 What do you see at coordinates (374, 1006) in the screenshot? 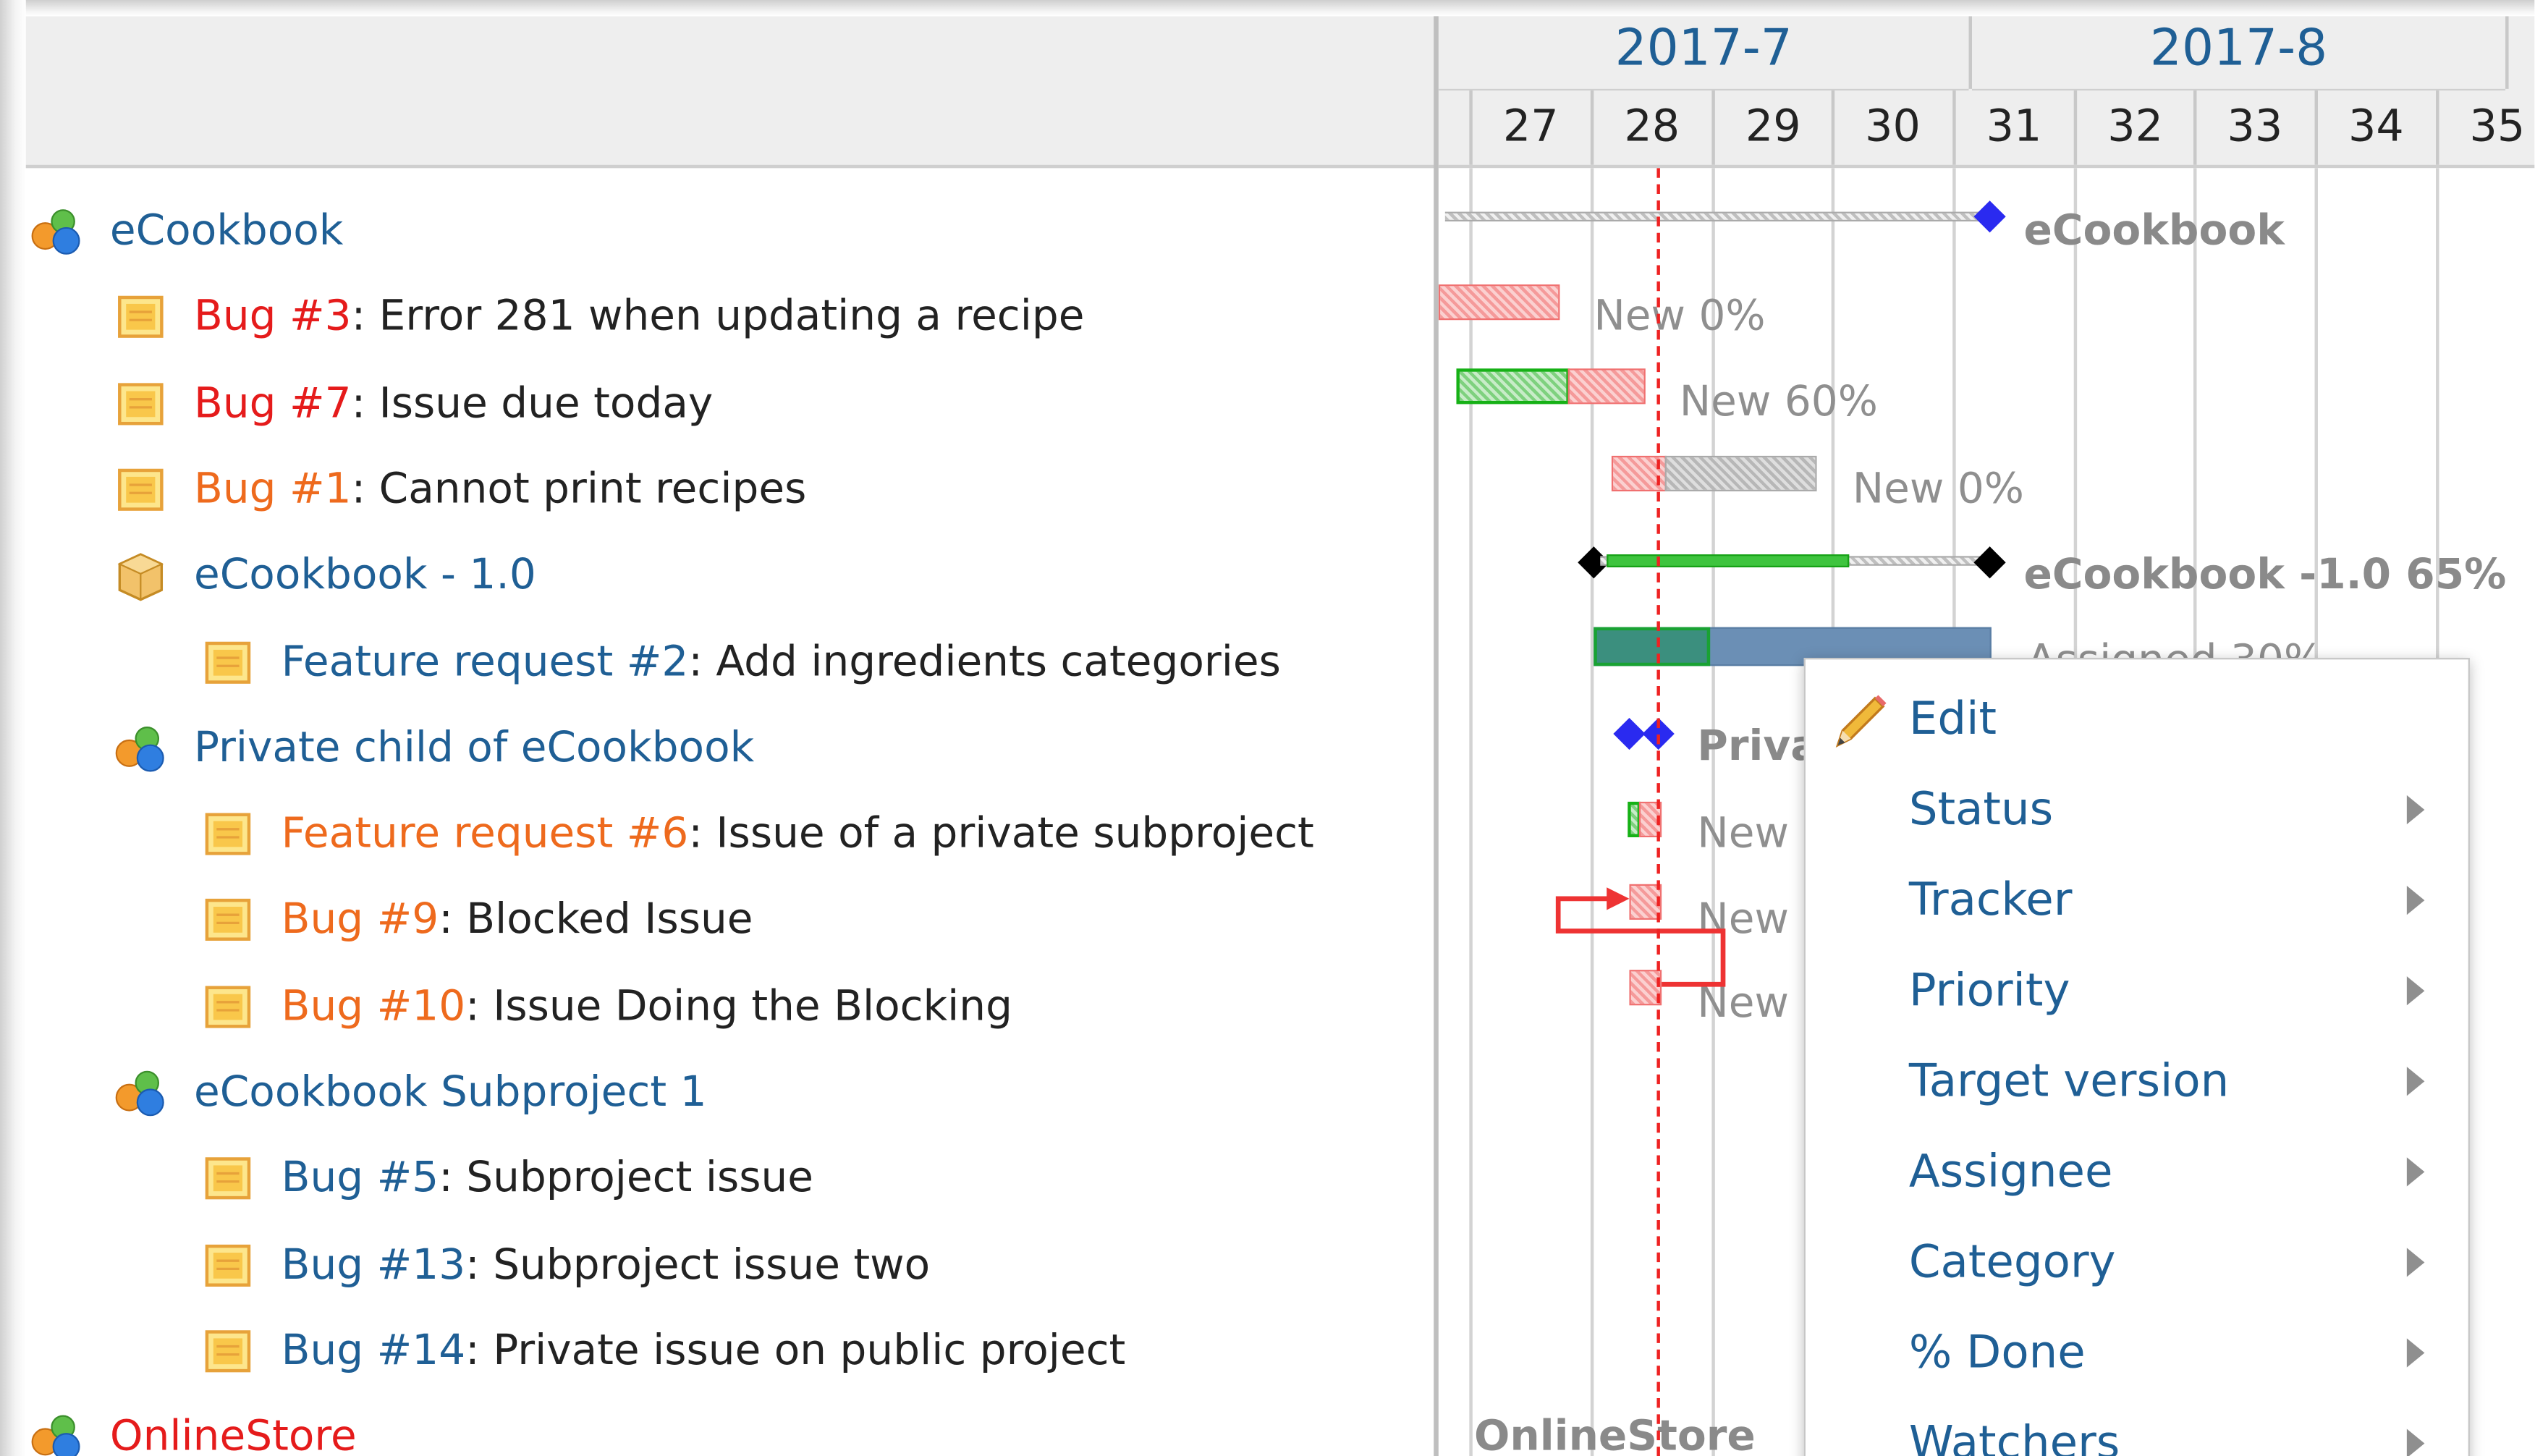
I see `issue-link: Bug #10` at bounding box center [374, 1006].